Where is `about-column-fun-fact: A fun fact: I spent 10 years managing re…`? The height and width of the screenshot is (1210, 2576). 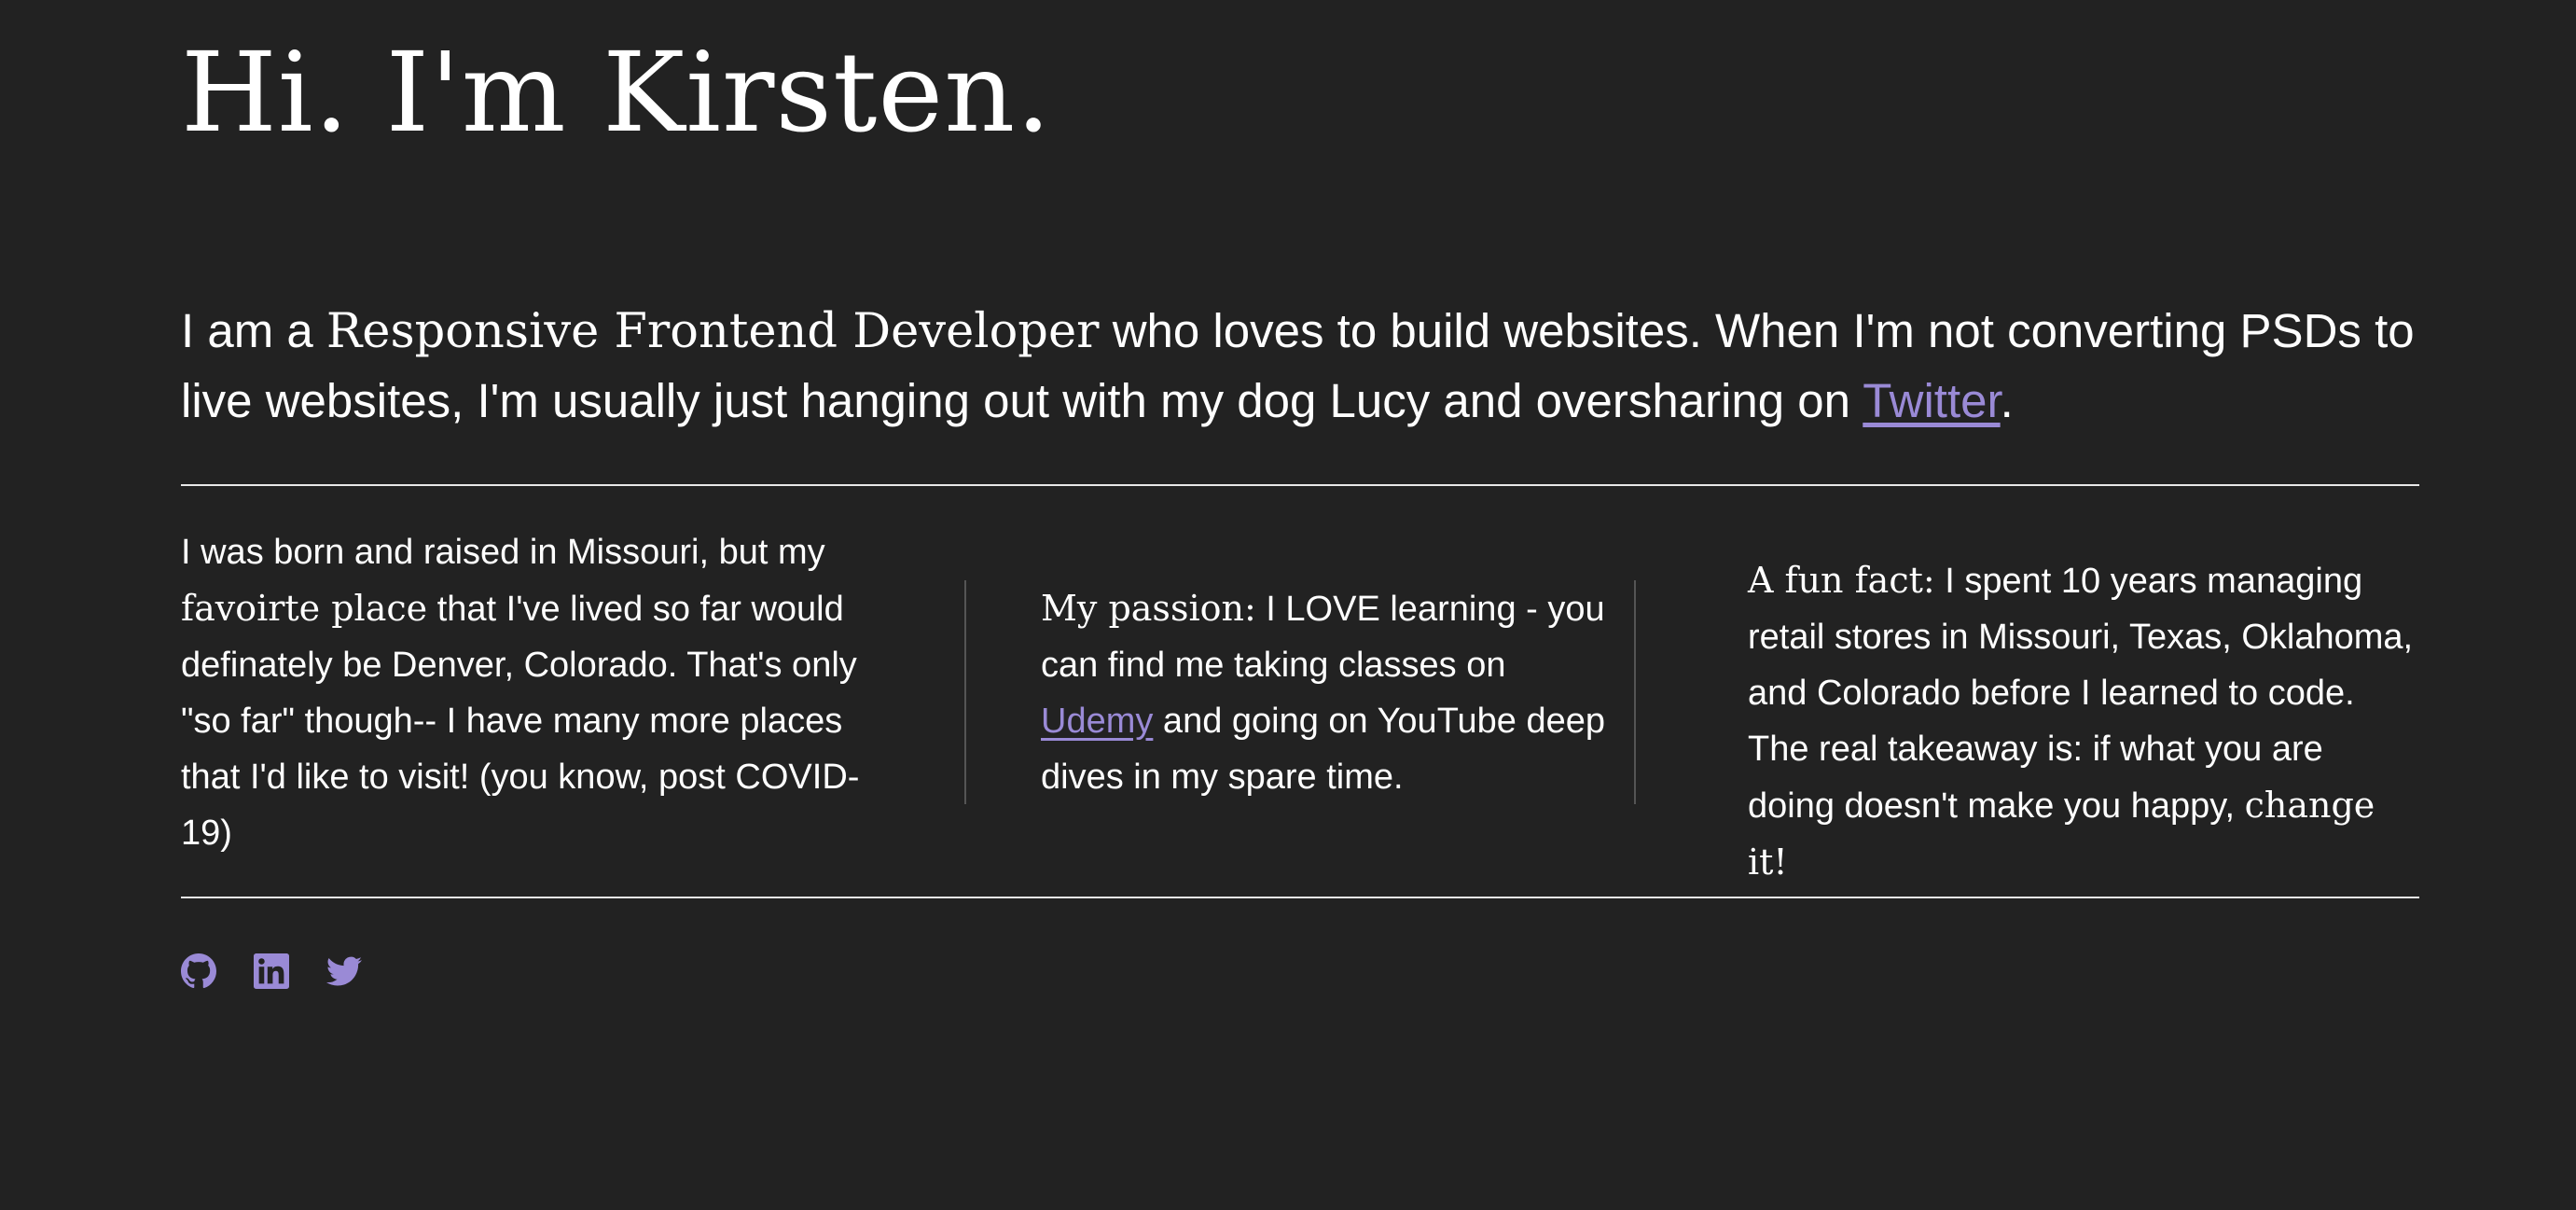
about-column-fun-fact: A fun fact: I spent 10 years managing re… is located at coordinates (2083, 721).